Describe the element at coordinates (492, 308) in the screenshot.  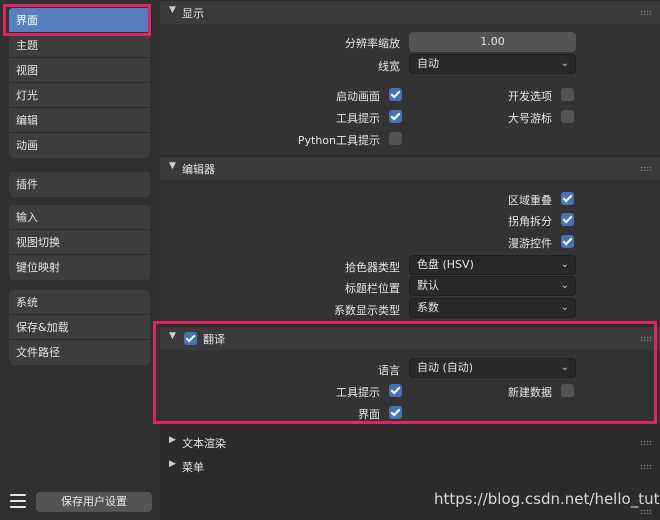
I see `factor-display-dropdown: 系数 ⌄` at that location.